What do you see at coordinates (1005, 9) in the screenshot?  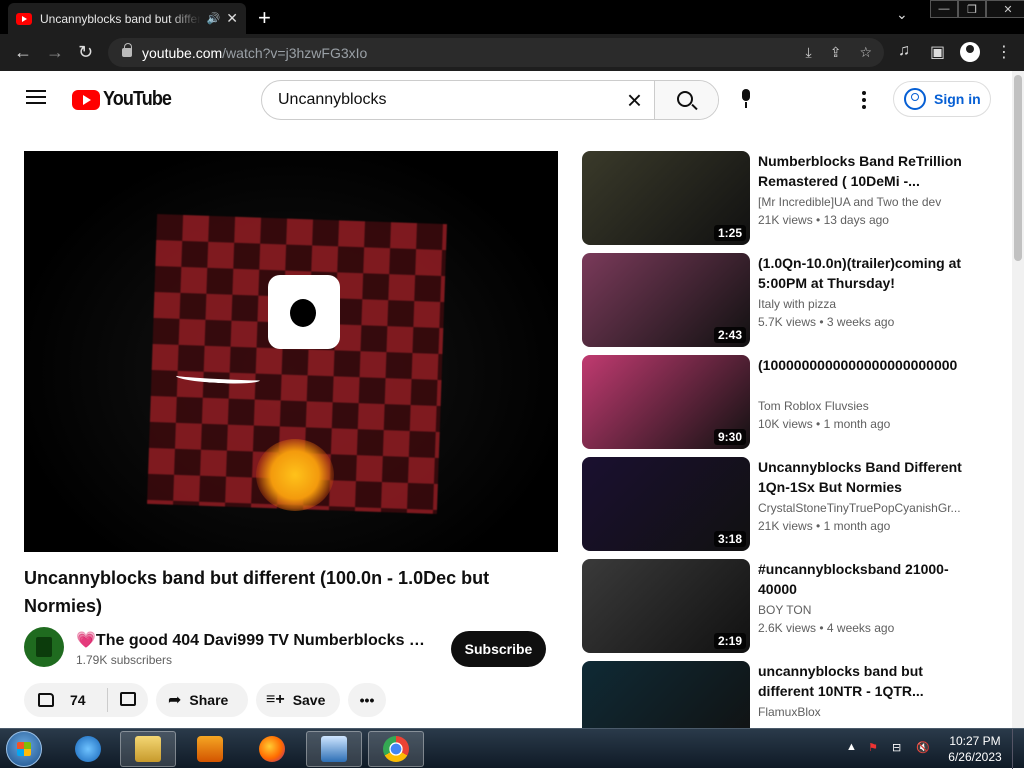 I see `window-close-button: ✕` at bounding box center [1005, 9].